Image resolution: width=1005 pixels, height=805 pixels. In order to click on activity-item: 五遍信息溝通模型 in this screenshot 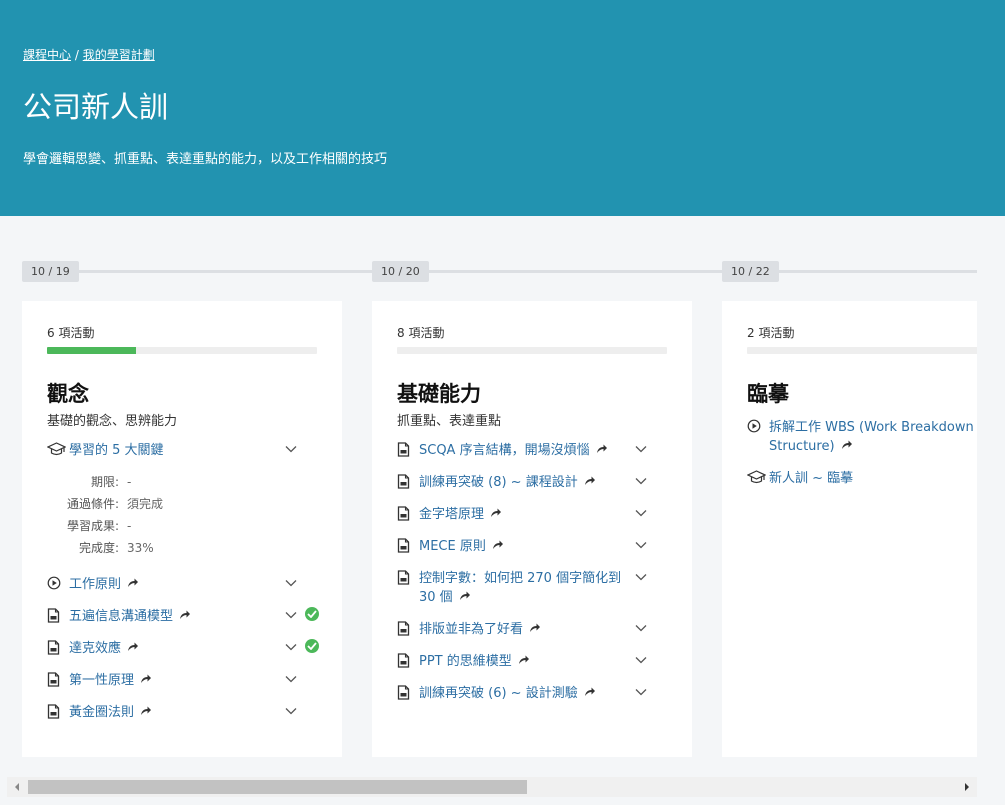, I will do `click(183, 617)`.